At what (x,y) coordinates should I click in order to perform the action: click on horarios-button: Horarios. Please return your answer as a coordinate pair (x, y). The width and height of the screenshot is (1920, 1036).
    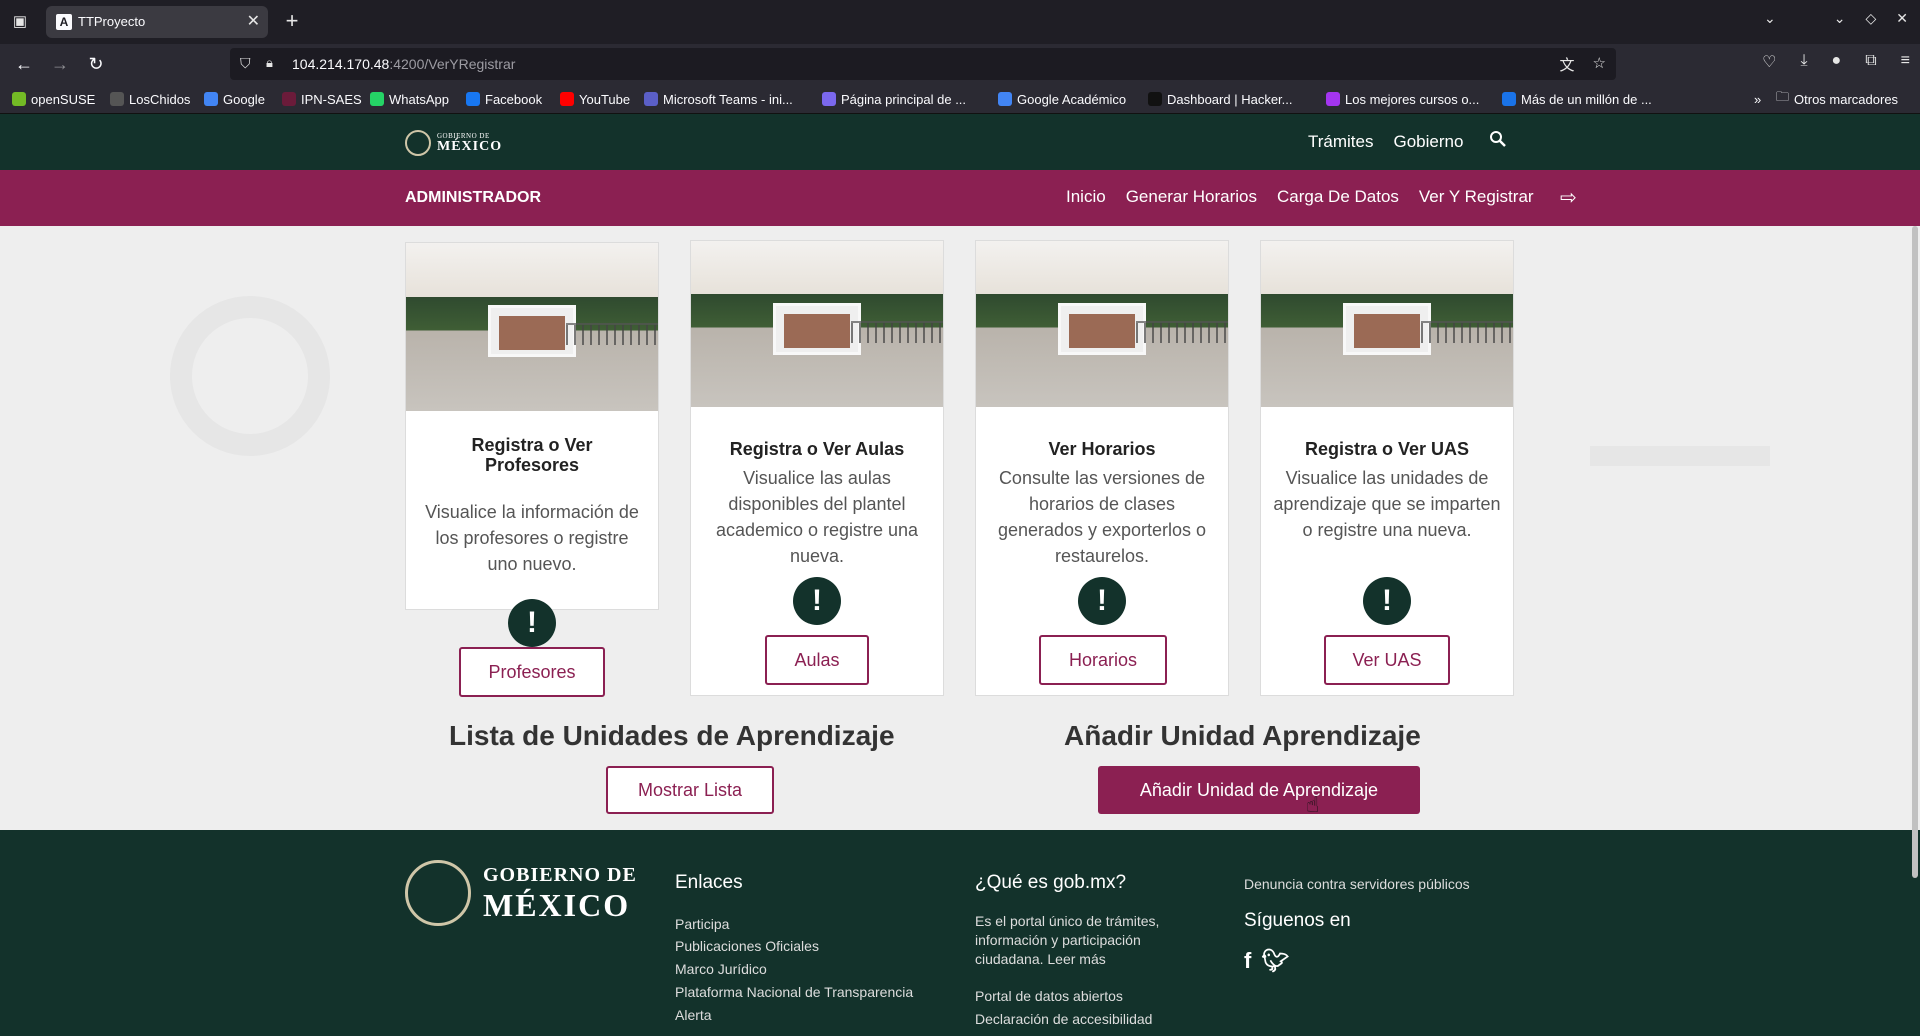
    Looking at the image, I should click on (1103, 660).